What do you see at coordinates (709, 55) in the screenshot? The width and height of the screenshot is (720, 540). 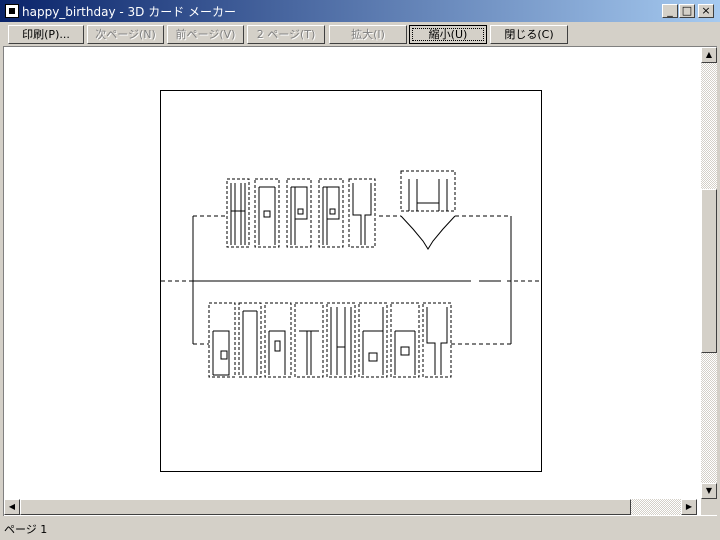 I see `scroll-up-icon: ▲` at bounding box center [709, 55].